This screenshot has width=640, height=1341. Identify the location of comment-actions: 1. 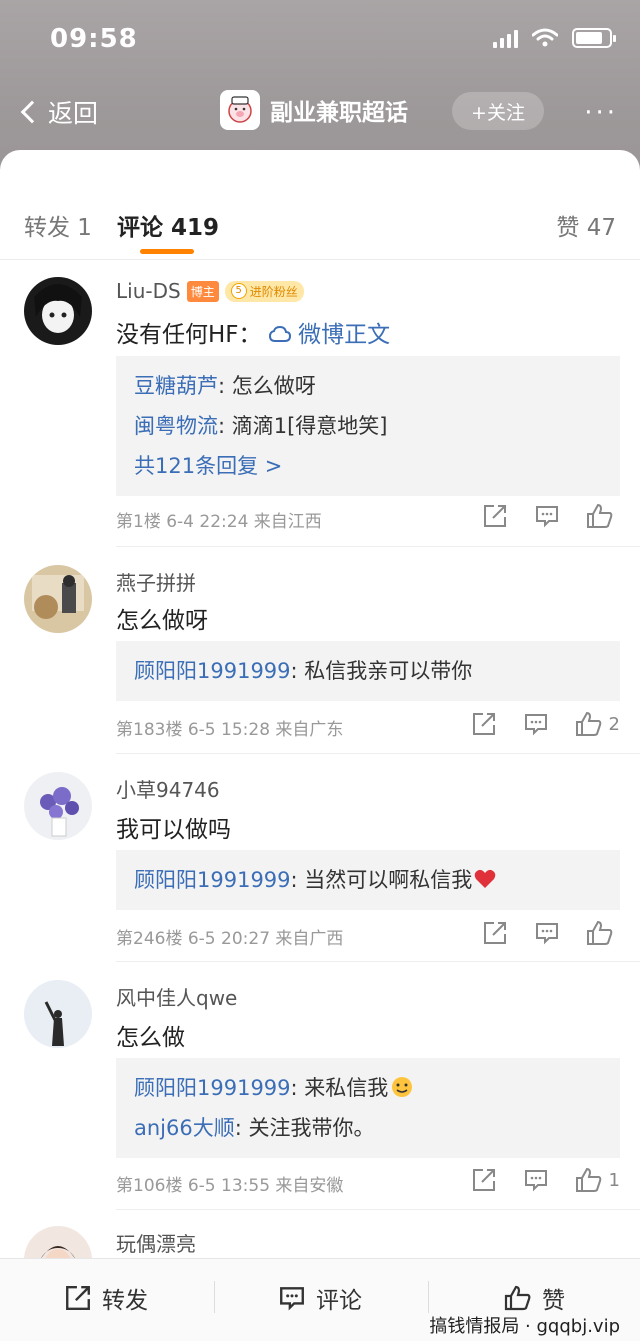
(545, 1180).